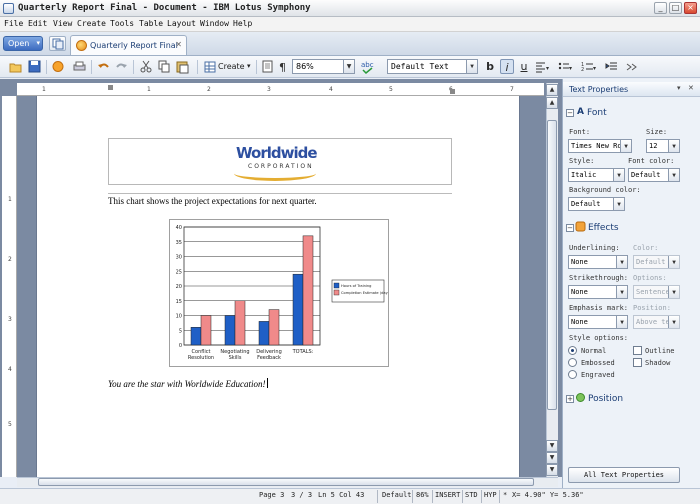 This screenshot has width=700, height=504. Describe the element at coordinates (663, 146) in the screenshot. I see `font-size-field: 12 ▼` at that location.